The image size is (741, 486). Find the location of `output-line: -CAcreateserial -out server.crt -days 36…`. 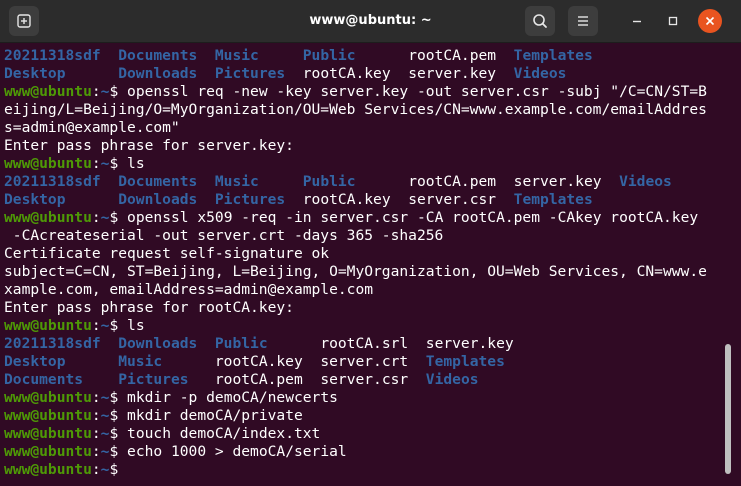

output-line: -CAcreateserial -out server.crt -days 36… is located at coordinates (224, 235).